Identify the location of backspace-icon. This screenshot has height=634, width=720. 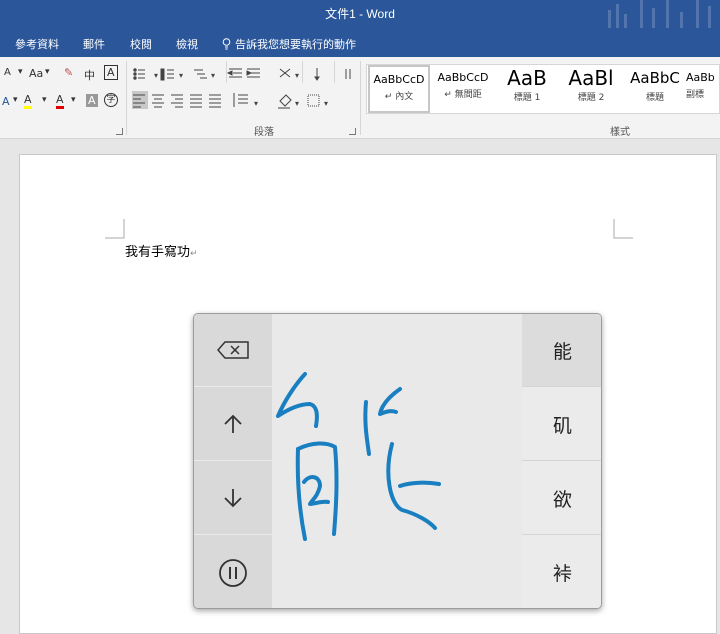
(233, 350).